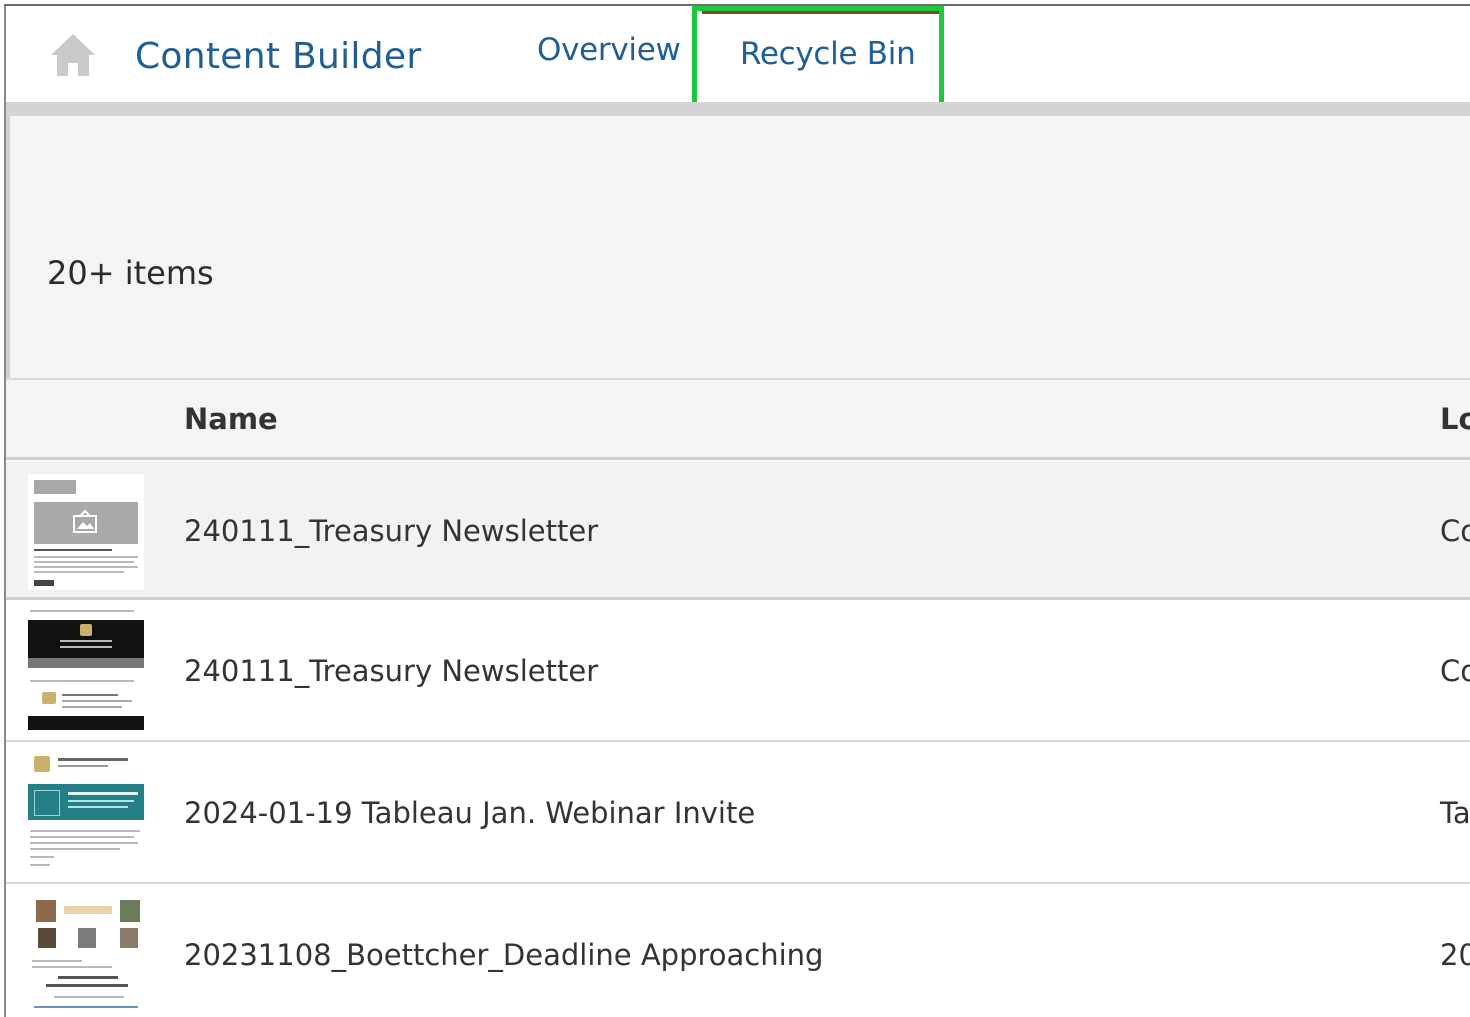 The width and height of the screenshot is (1470, 1017). Describe the element at coordinates (609, 50) in the screenshot. I see `tab-overview: Overview` at that location.